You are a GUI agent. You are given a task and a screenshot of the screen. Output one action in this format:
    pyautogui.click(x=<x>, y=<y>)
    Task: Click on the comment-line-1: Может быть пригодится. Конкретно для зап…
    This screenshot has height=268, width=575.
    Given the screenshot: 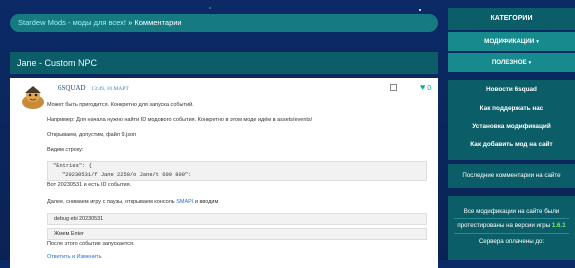 What is the action you would take?
    pyautogui.click(x=120, y=105)
    